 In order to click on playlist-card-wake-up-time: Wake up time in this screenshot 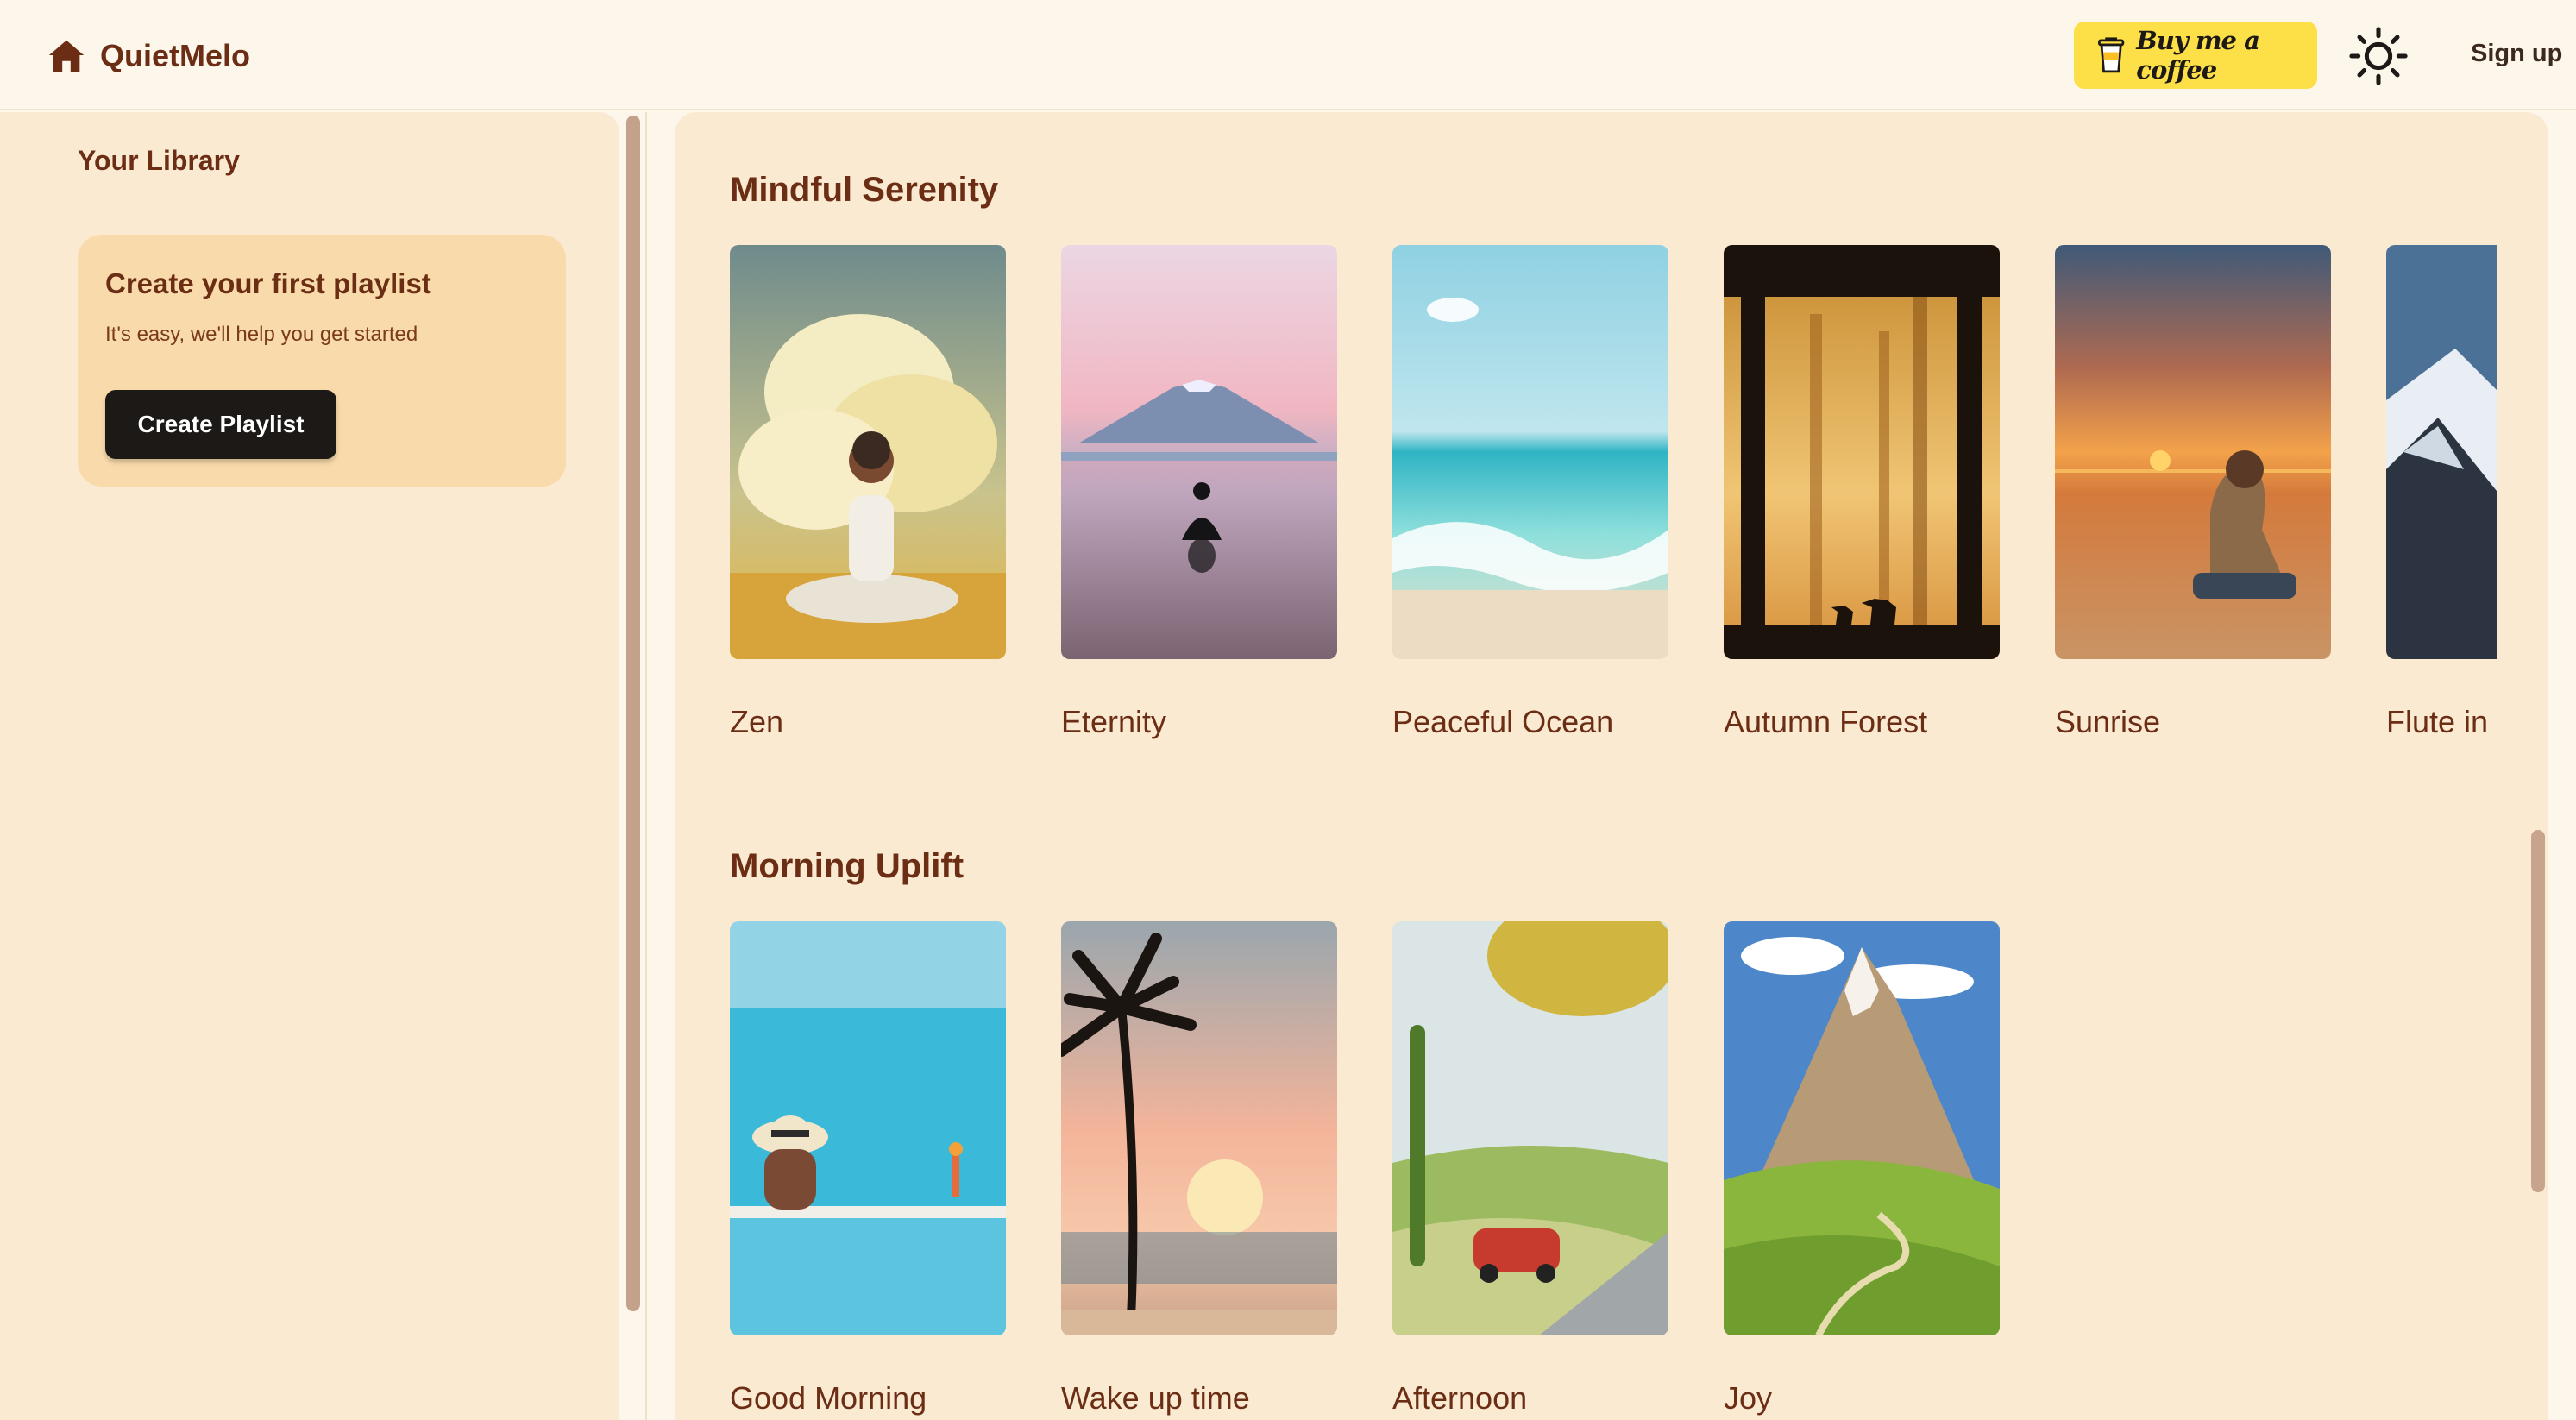, I will do `click(1199, 1168)`.